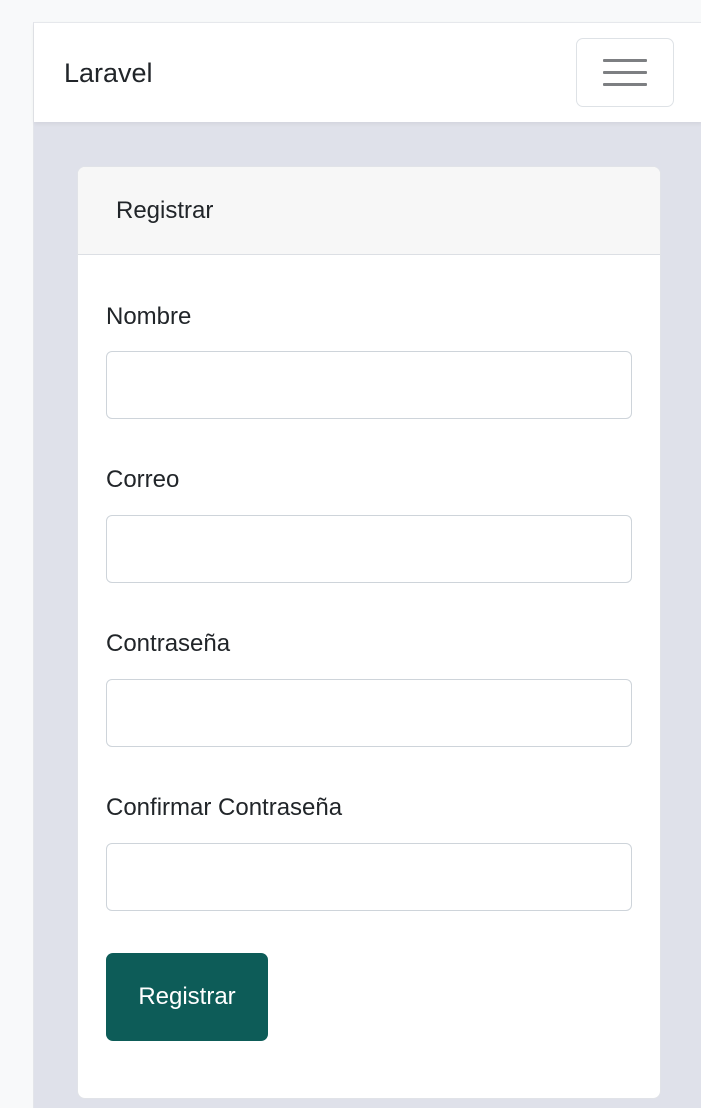 Image resolution: width=701 pixels, height=1108 pixels. What do you see at coordinates (367, 72) in the screenshot?
I see `navbar: Laravel` at bounding box center [367, 72].